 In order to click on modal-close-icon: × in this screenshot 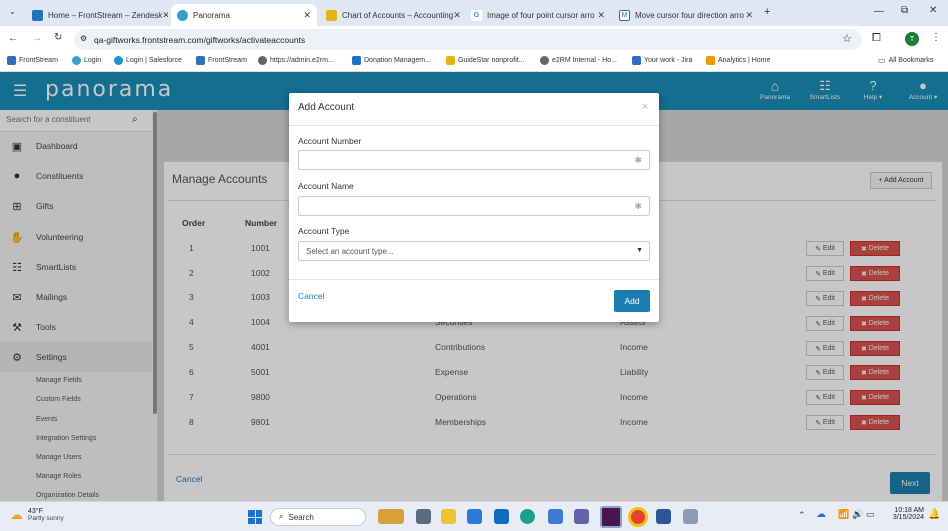, I will do `click(645, 107)`.